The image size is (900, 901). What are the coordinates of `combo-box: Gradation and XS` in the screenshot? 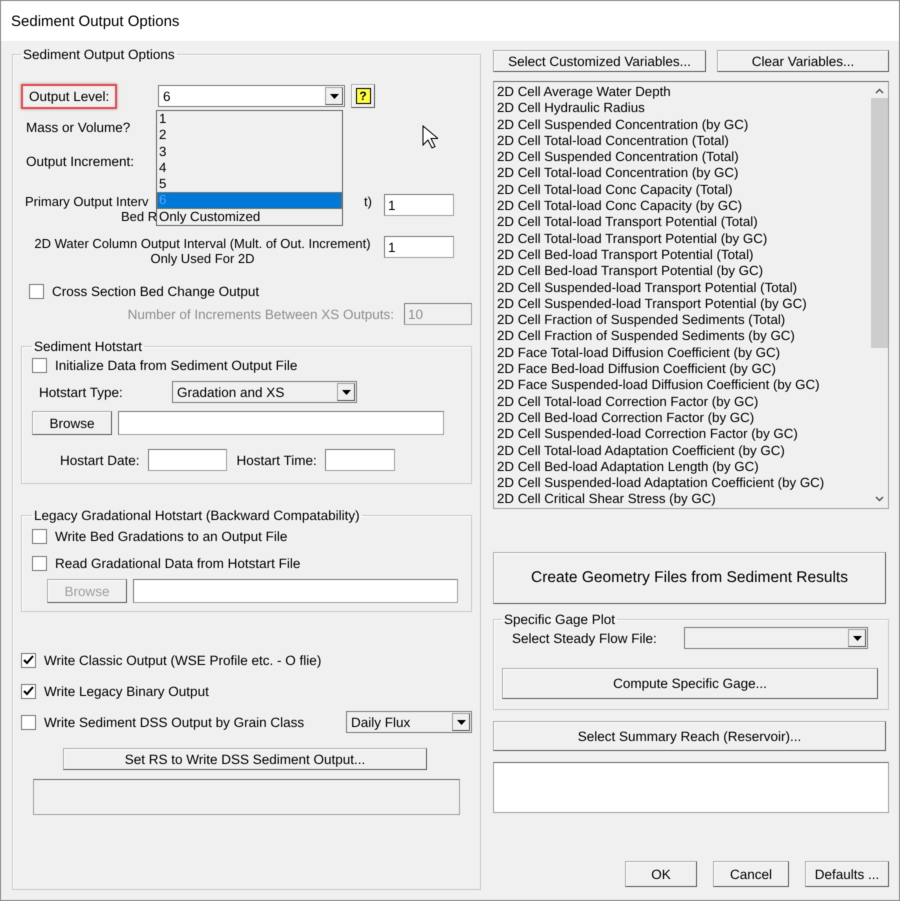 It's located at (264, 392).